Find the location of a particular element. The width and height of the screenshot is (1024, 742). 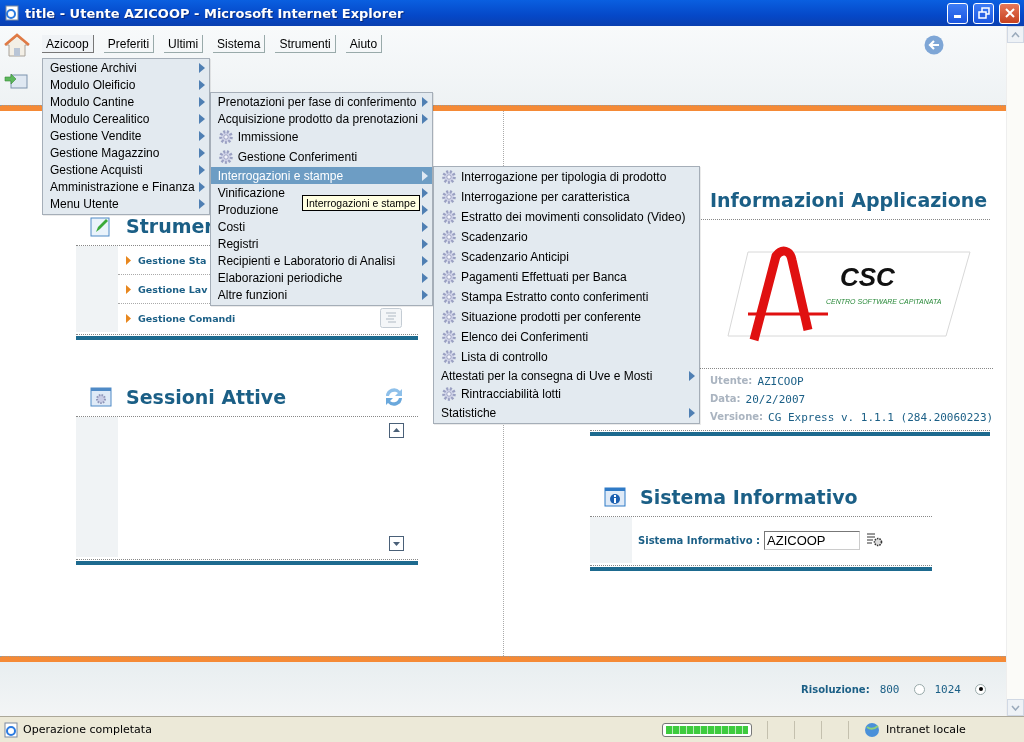

info-value: AZICOOP is located at coordinates (780, 381).